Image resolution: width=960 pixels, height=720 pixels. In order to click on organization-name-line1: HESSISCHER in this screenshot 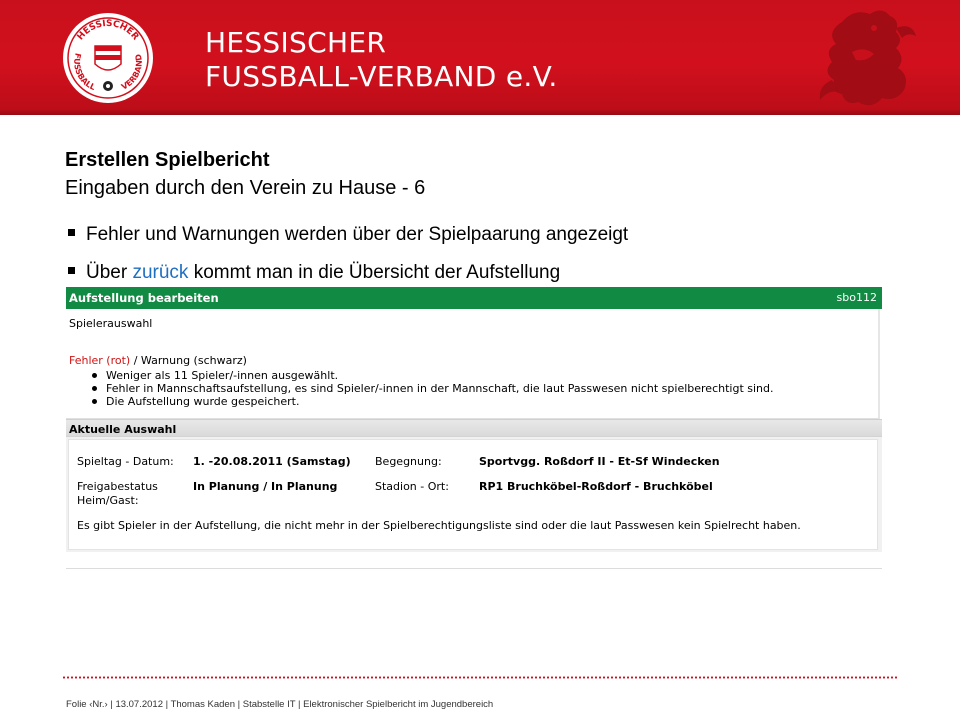, I will do `click(296, 42)`.